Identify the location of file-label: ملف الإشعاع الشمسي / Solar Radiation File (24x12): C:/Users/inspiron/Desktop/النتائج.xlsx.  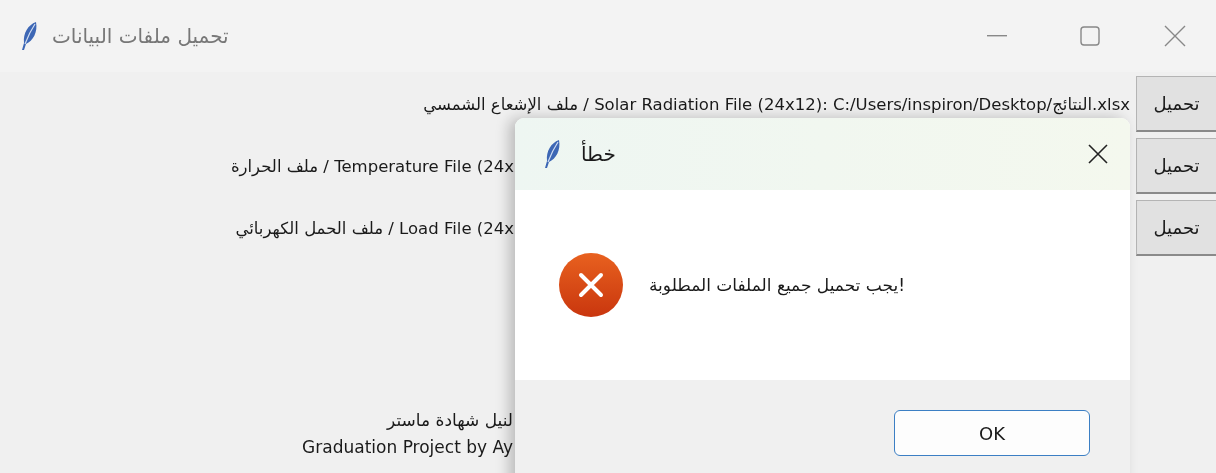
(776, 104).